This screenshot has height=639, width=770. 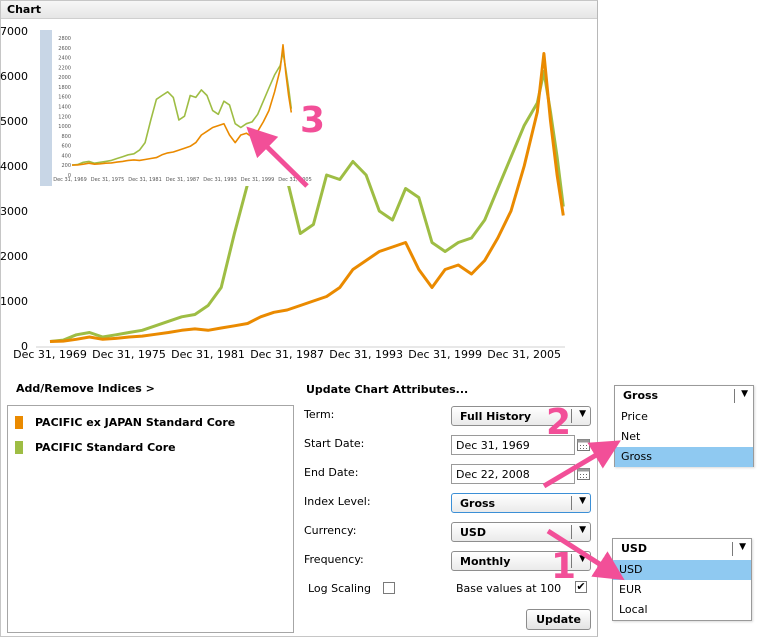 What do you see at coordinates (313, 120) in the screenshot?
I see `callout-3: 3` at bounding box center [313, 120].